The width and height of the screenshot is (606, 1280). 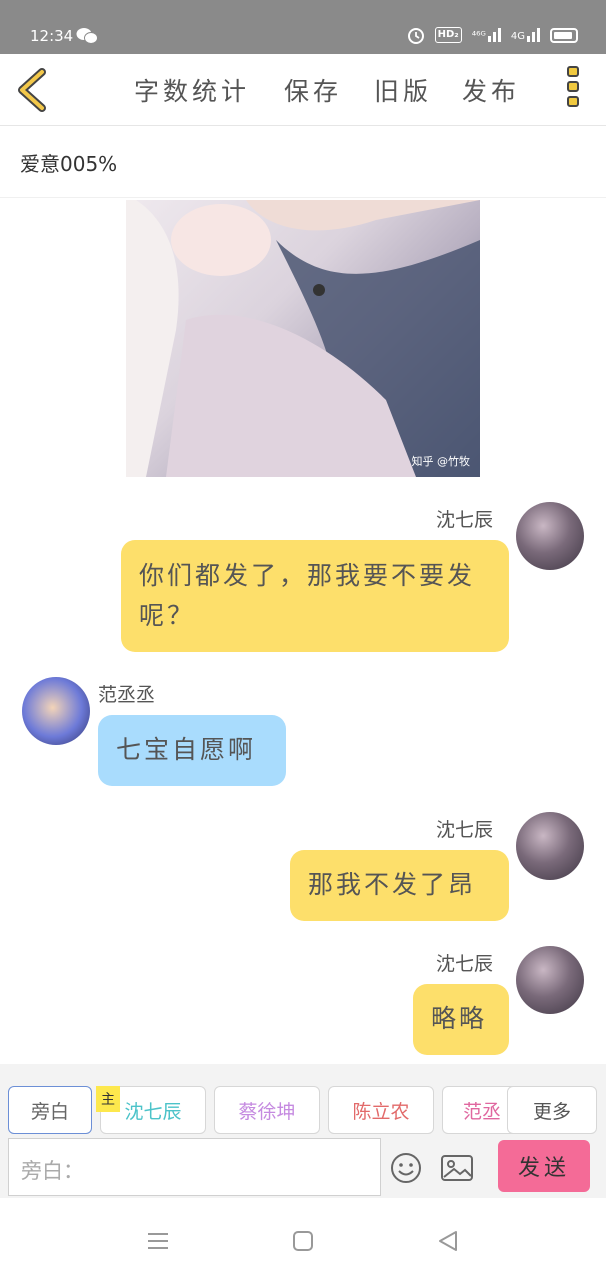 What do you see at coordinates (313, 90) in the screenshot?
I see `save-button: 保存` at bounding box center [313, 90].